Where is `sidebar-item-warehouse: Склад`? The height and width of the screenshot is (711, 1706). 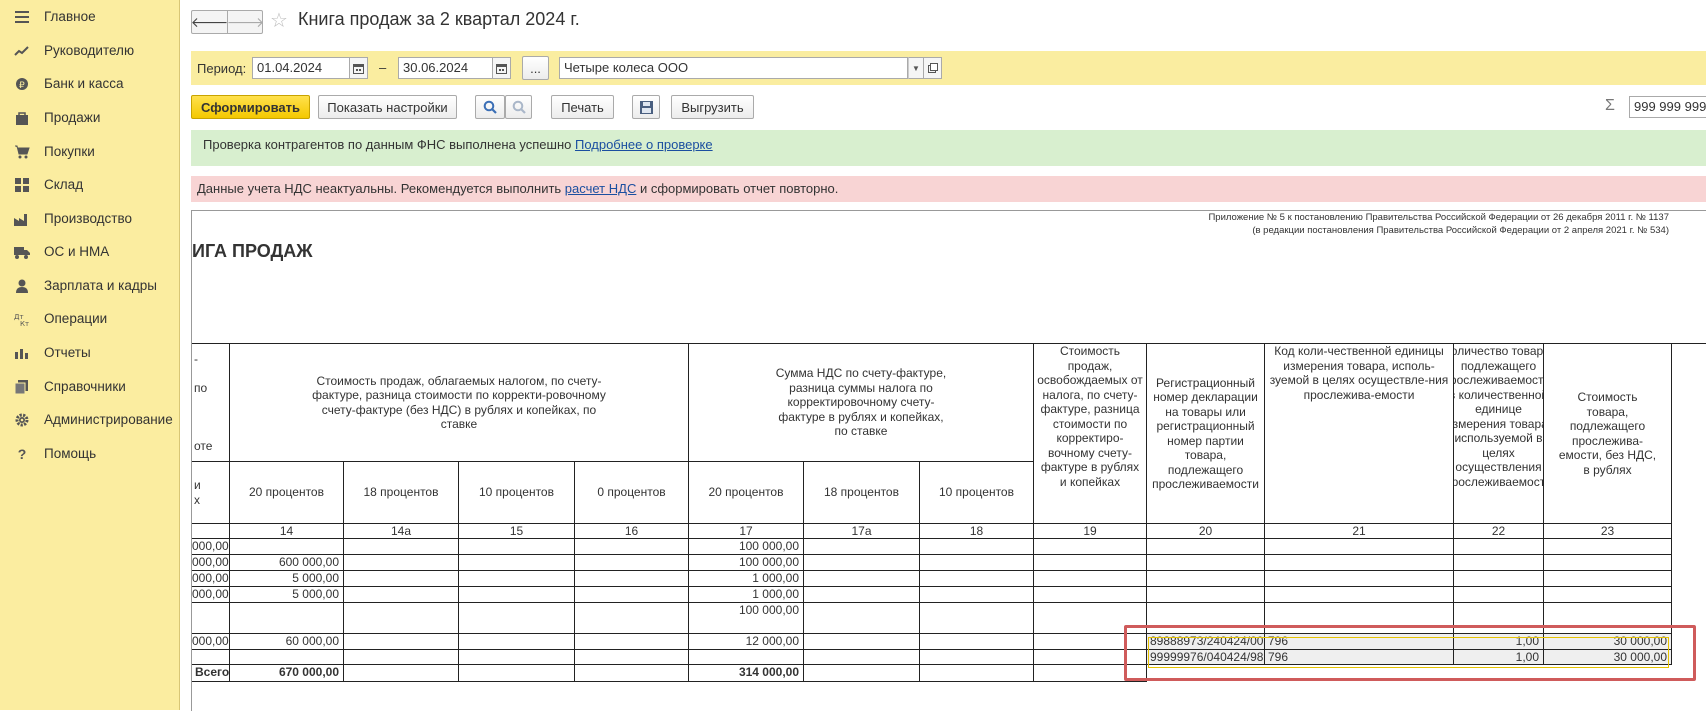 sidebar-item-warehouse: Склад is located at coordinates (89, 185).